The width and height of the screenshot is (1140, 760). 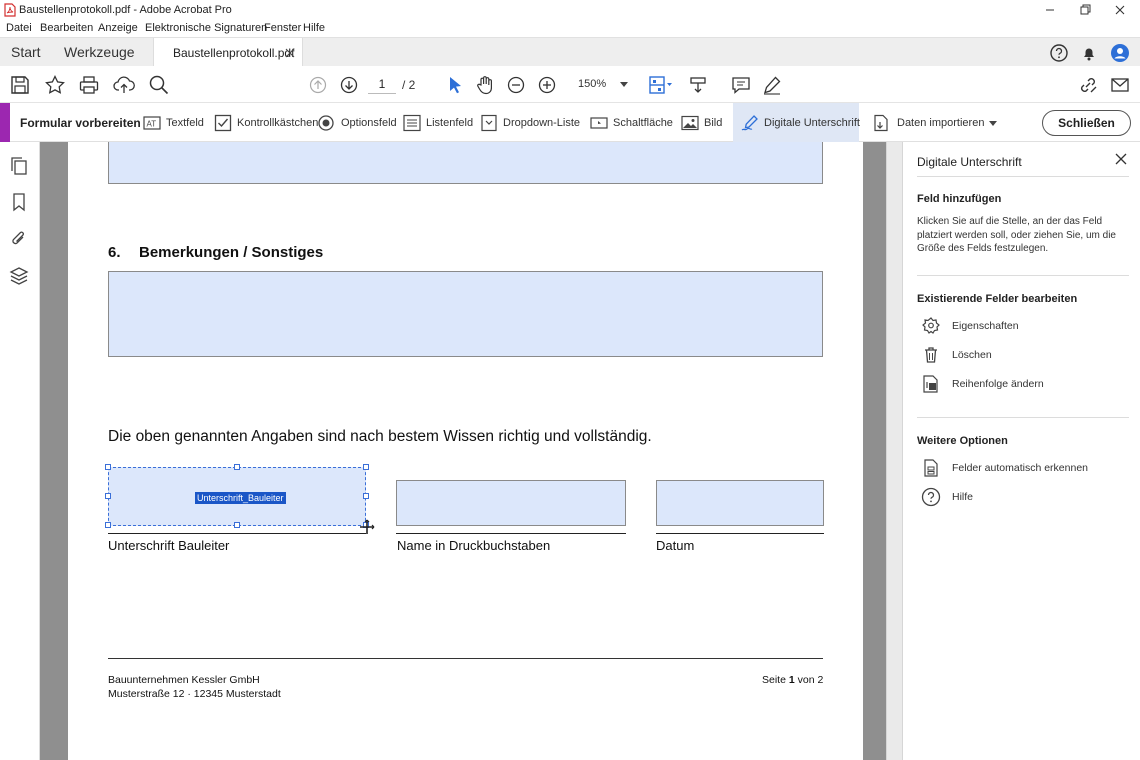 What do you see at coordinates (1021, 355) in the screenshot?
I see `delete-item: Löschen` at bounding box center [1021, 355].